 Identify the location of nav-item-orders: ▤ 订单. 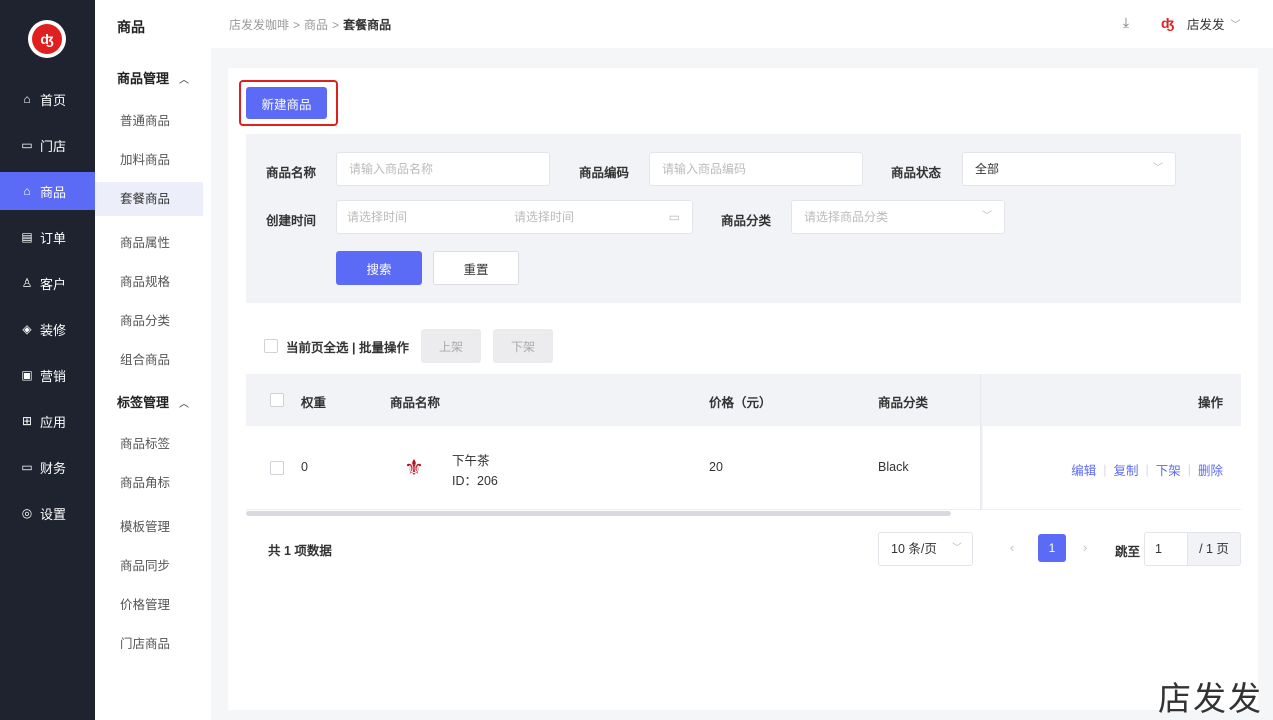
(47, 237).